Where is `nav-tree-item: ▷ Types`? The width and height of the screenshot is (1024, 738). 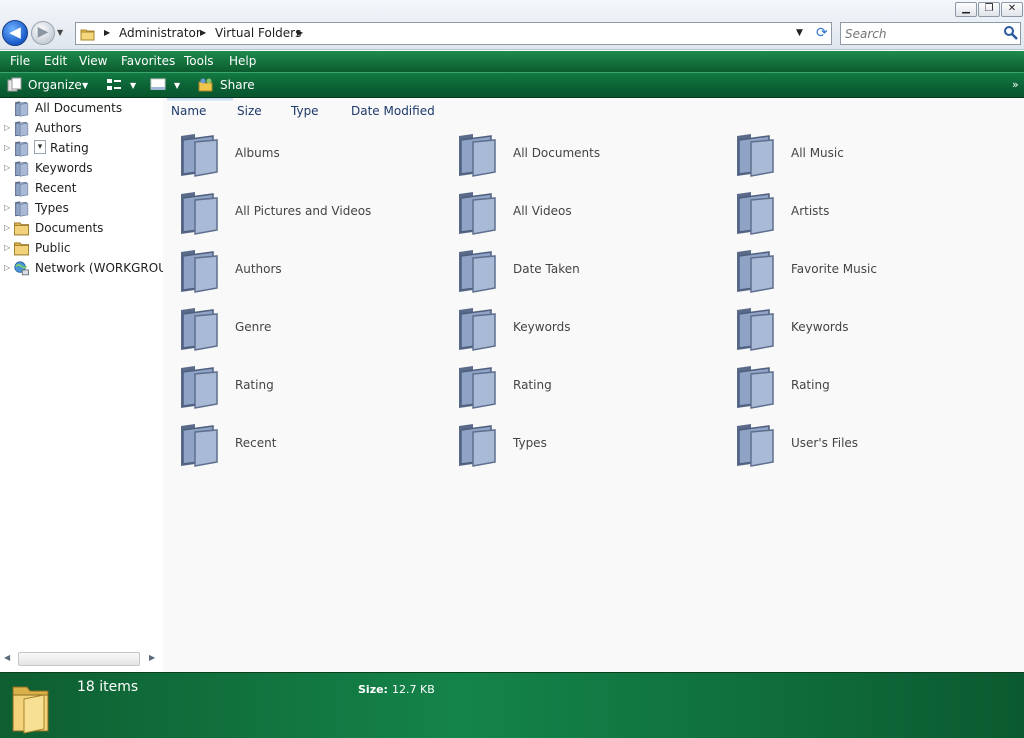 nav-tree-item: ▷ Types is located at coordinates (81, 208).